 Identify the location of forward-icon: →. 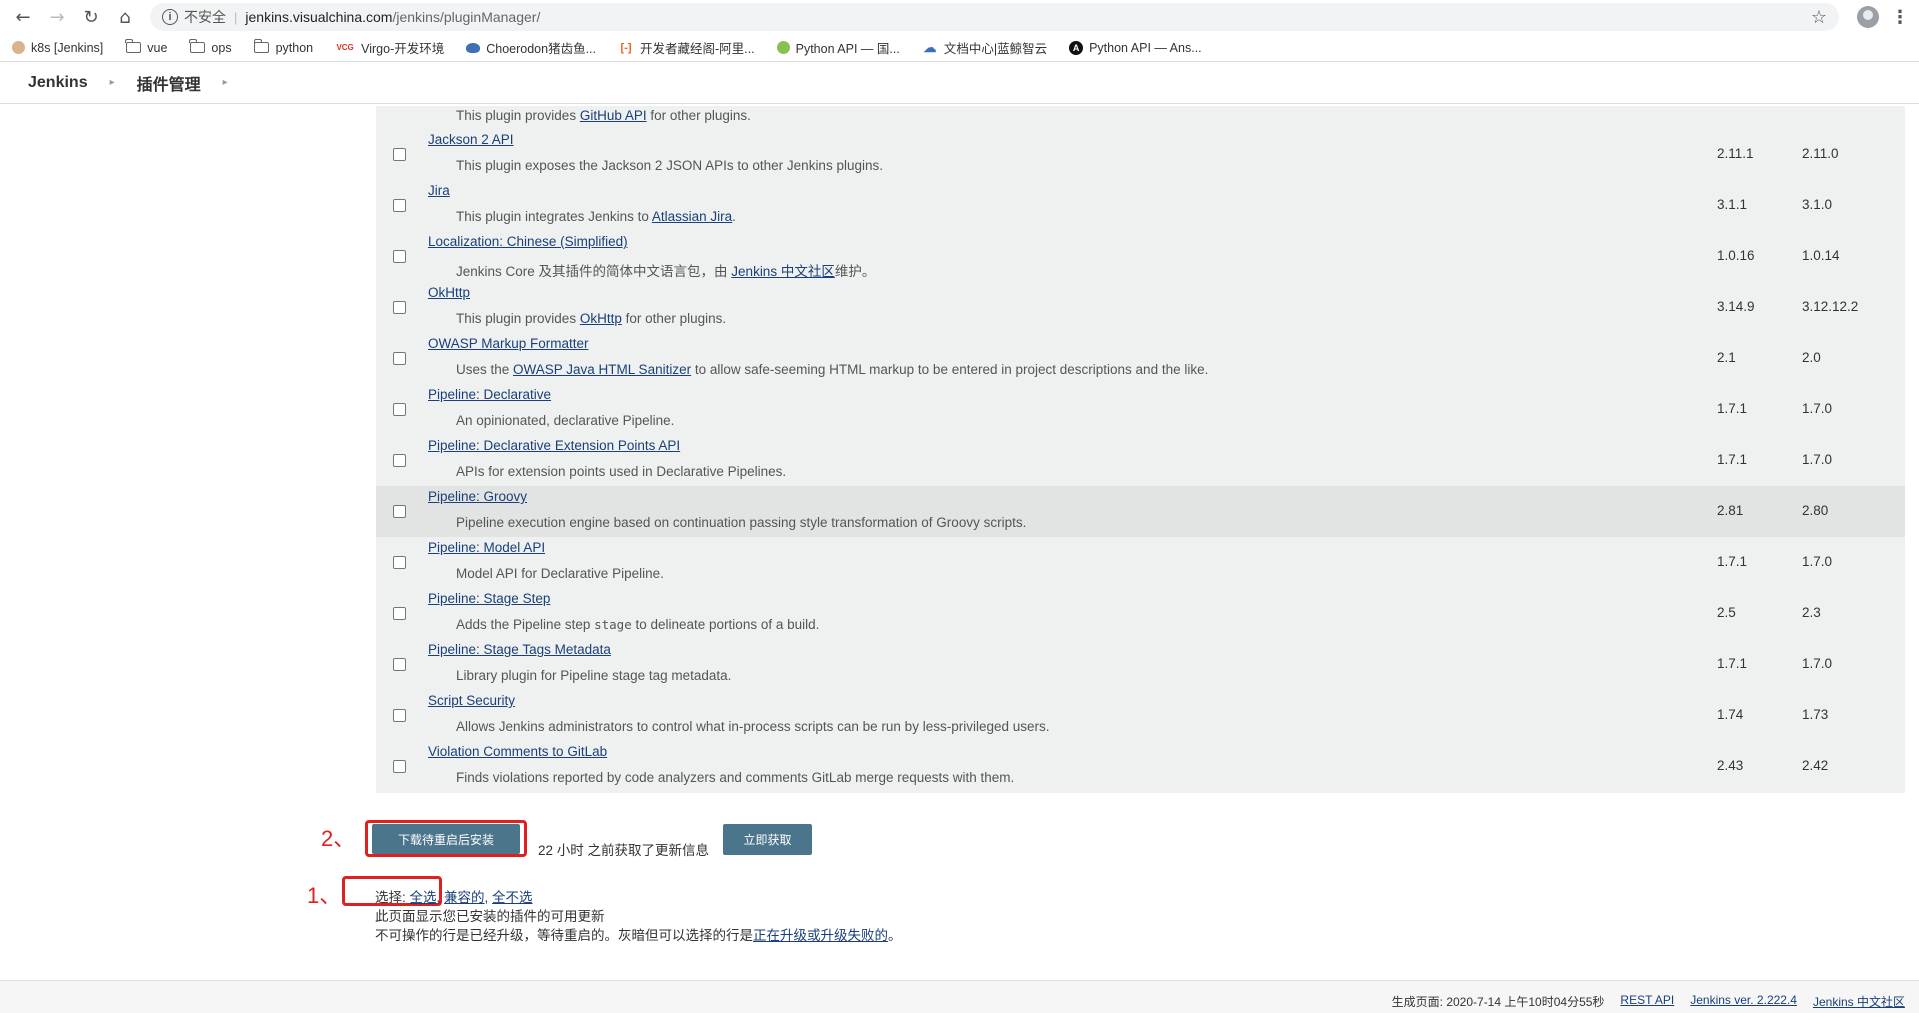
(57, 17).